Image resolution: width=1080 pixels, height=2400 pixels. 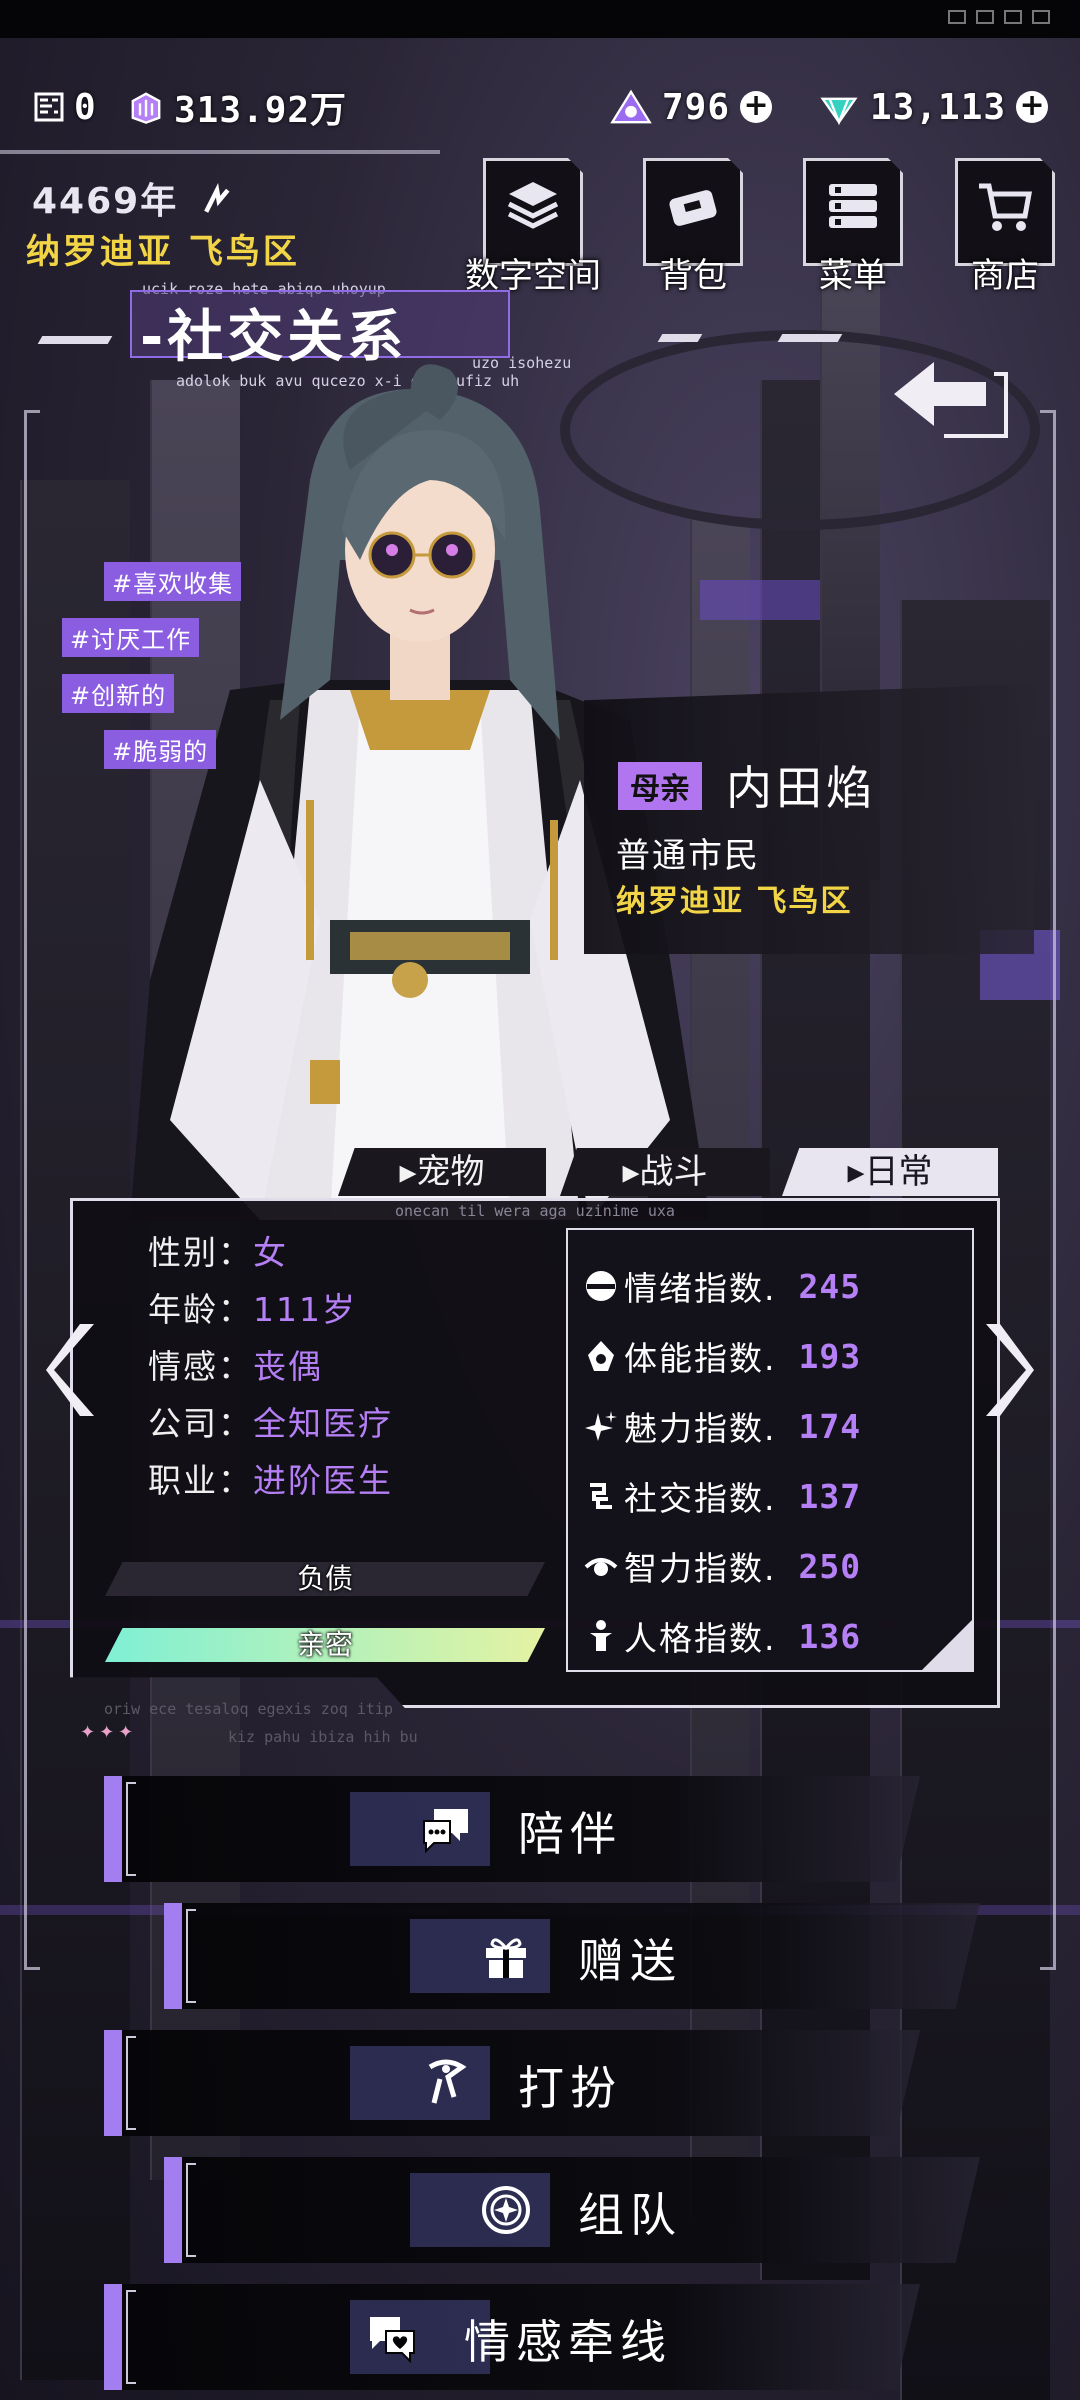 I want to click on info-value: 女, so click(x=270, y=1252).